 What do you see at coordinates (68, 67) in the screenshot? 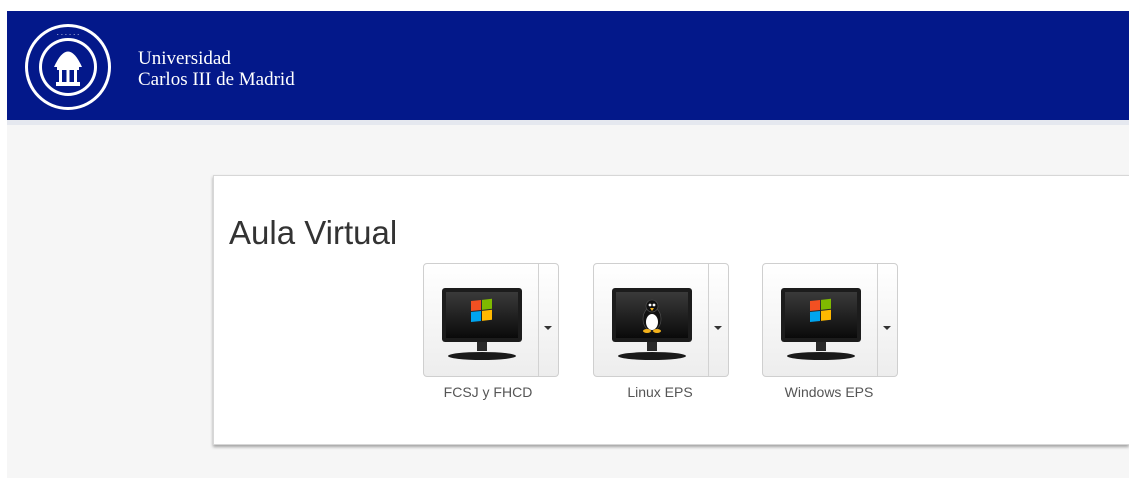
I see `university-seal-icon: · · · · · ·` at bounding box center [68, 67].